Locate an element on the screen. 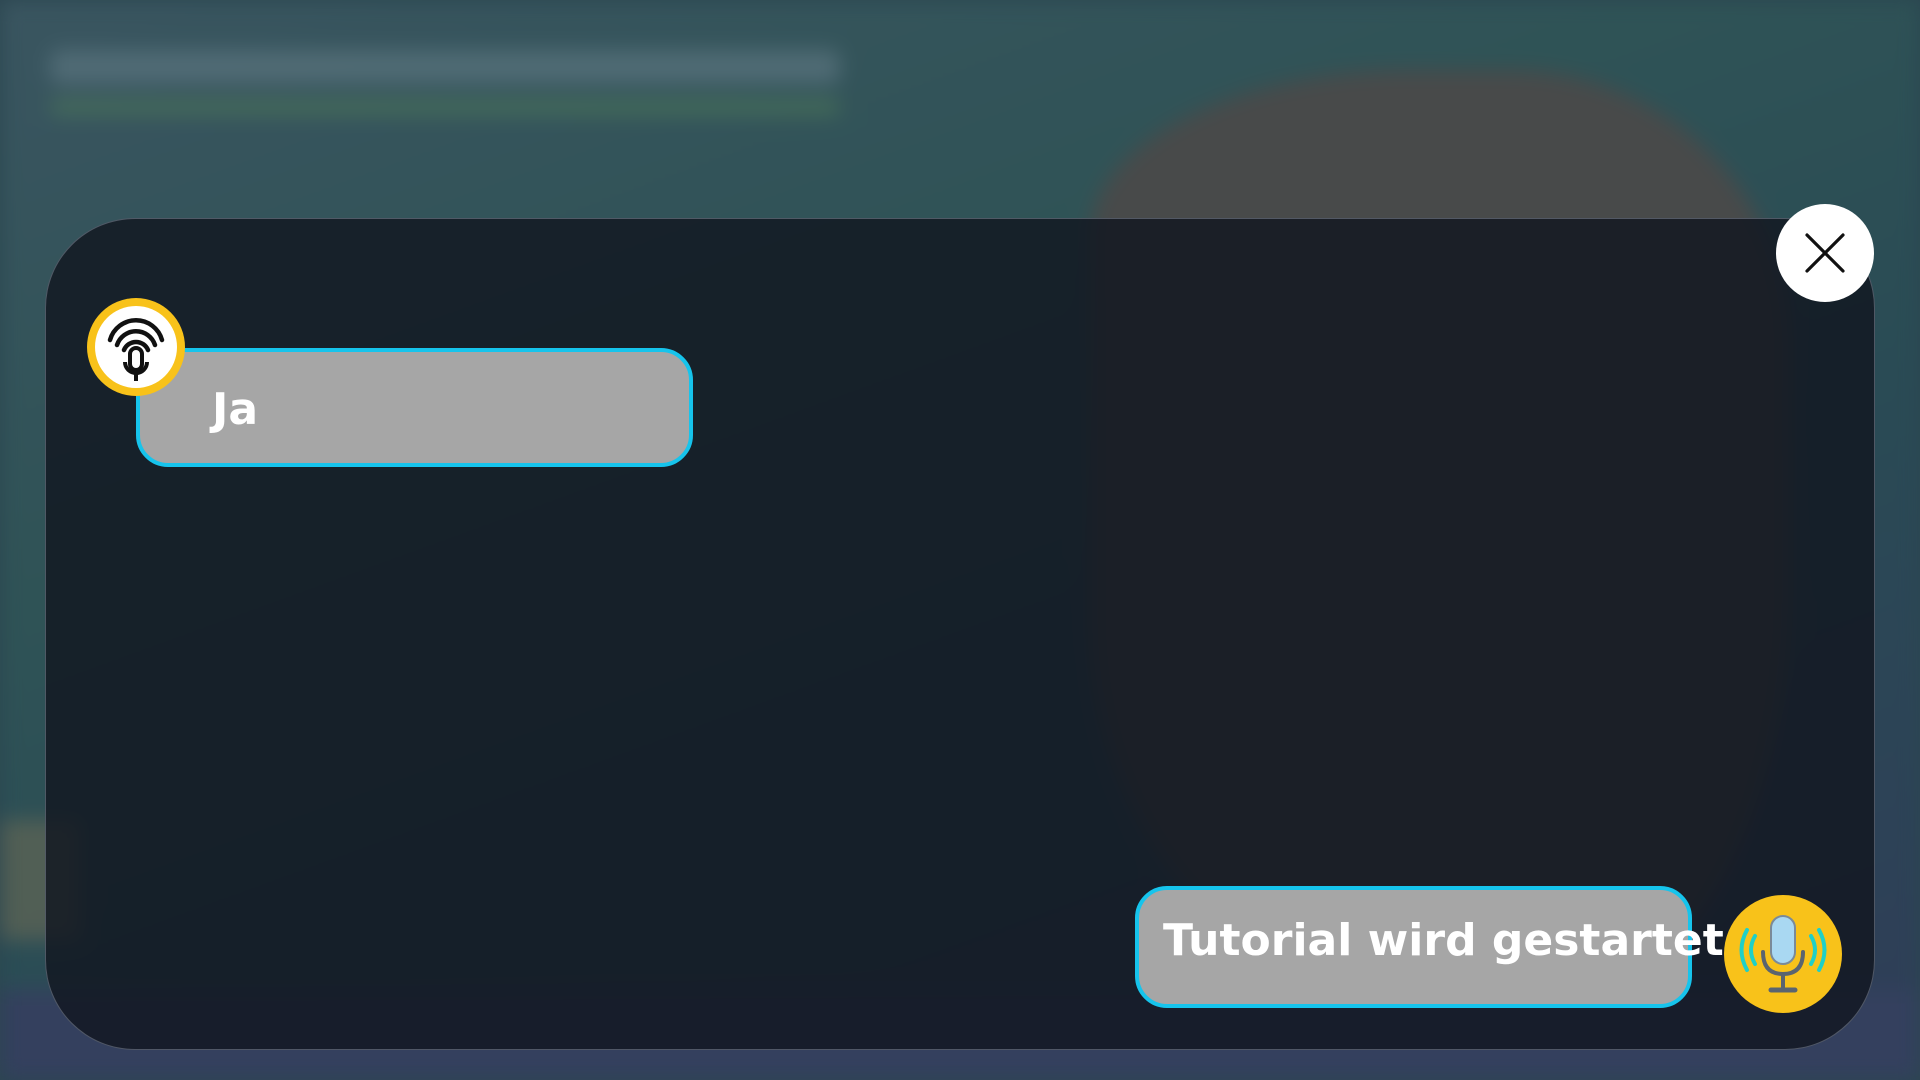 Image resolution: width=1920 pixels, height=1080 pixels. assistant-message-text: Tutorial wird gestartet is located at coordinates (1443, 940).